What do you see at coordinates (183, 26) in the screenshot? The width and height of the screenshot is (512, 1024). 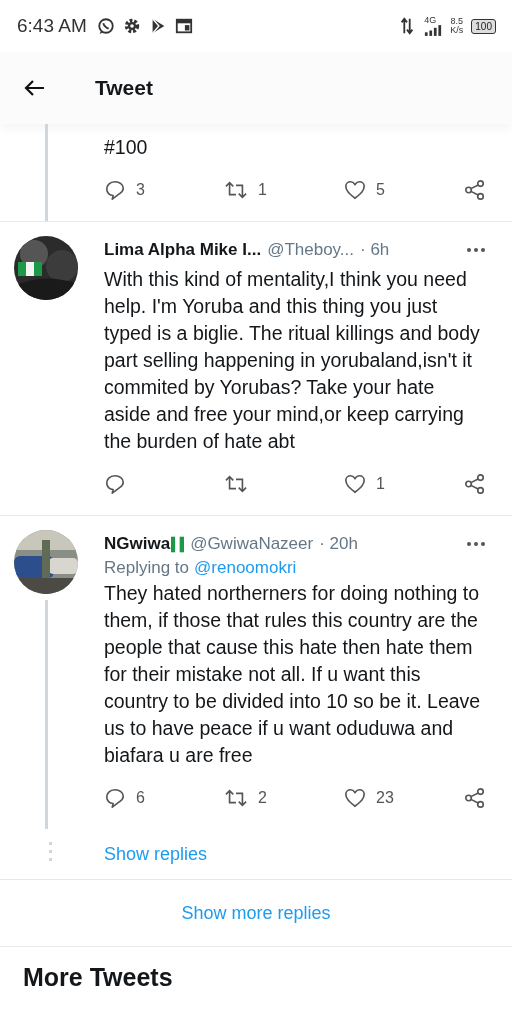 I see `window-icon` at bounding box center [183, 26].